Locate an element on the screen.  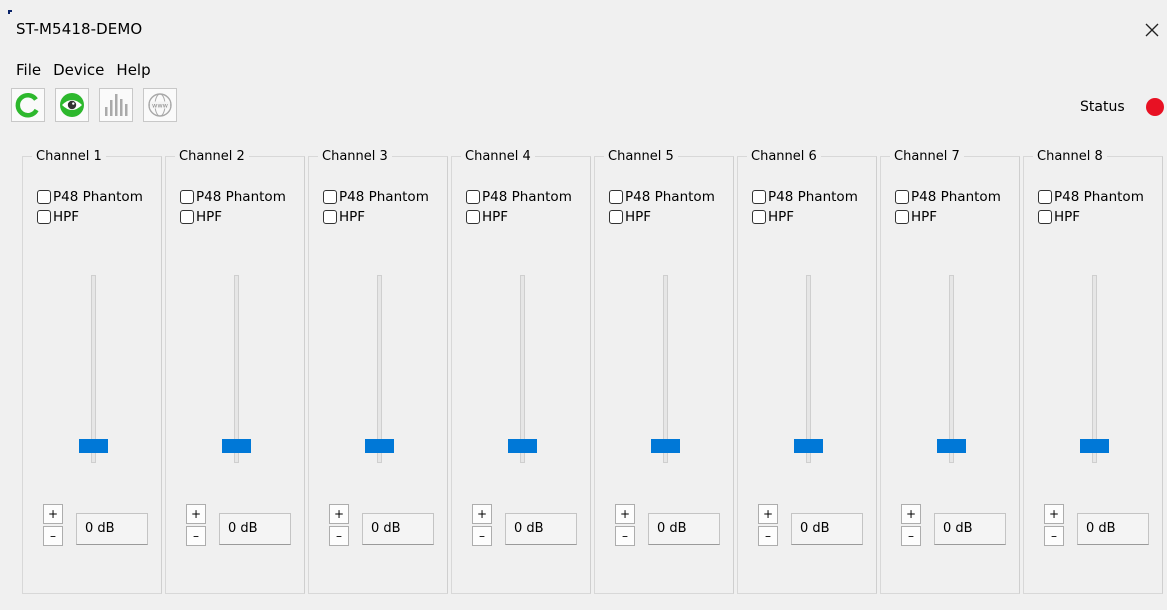
web-icon: www is located at coordinates (160, 105).